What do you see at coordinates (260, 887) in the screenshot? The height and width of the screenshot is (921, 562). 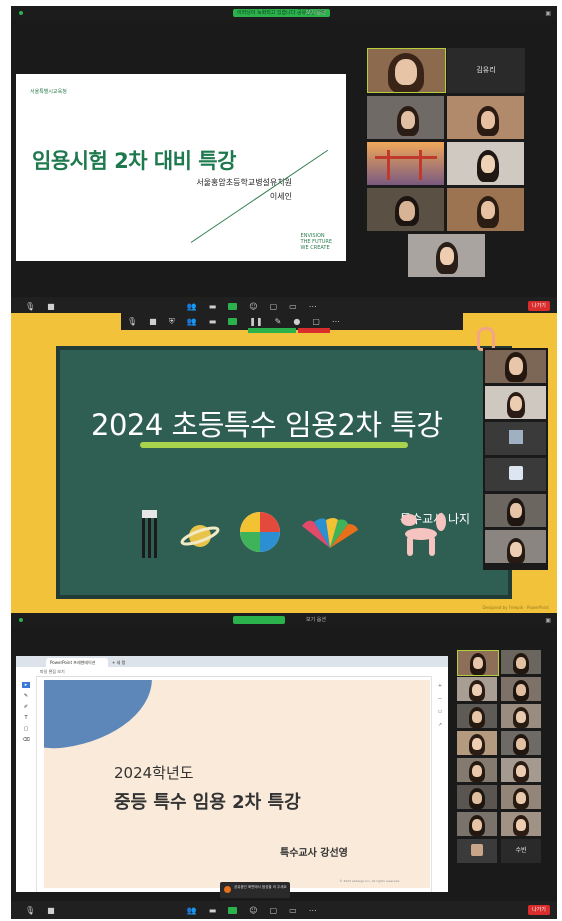 I see `notification-text: 공유중인 화면에서 음성을 켜 주세요` at bounding box center [260, 887].